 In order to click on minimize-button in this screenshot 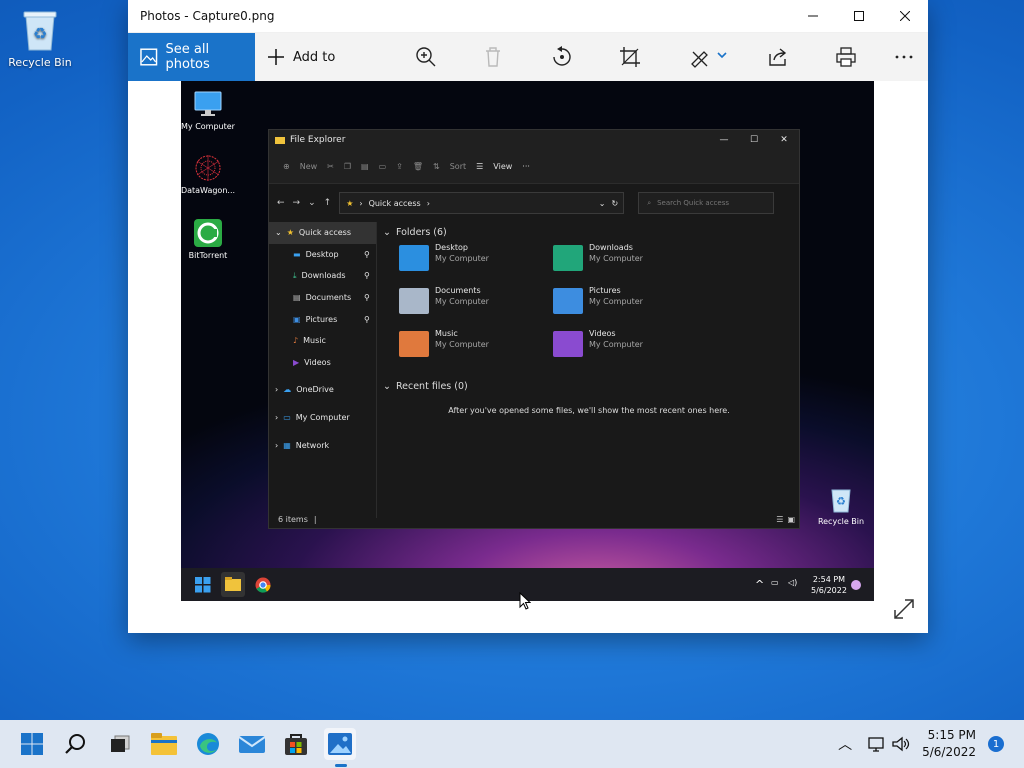, I will do `click(813, 16)`.